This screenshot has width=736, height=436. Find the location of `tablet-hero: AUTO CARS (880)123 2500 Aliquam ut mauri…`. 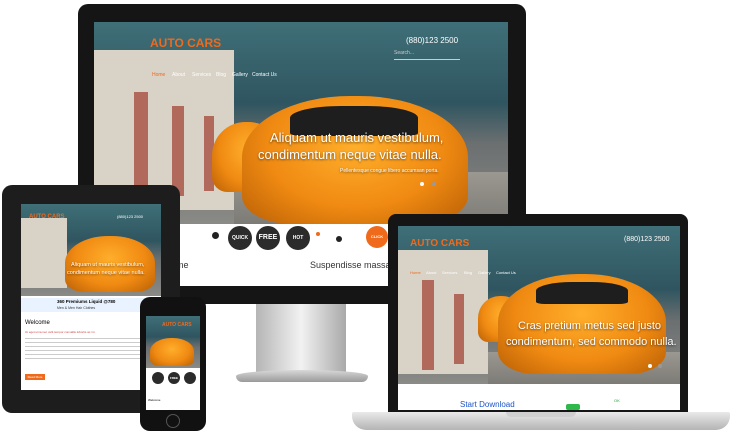

tablet-hero: AUTO CARS (880)123 2500 Aliquam ut mauri… is located at coordinates (91, 250).